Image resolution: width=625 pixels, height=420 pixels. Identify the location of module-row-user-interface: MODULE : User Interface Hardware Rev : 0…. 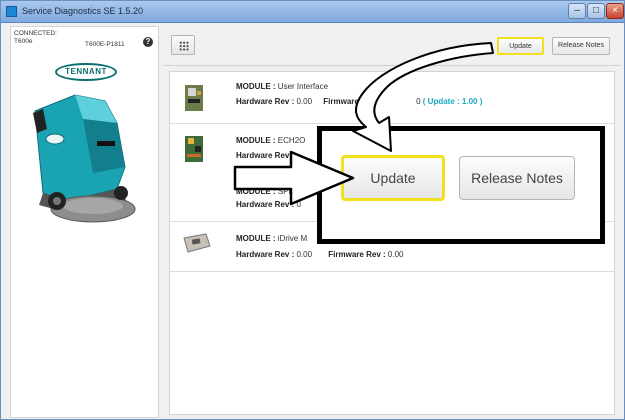
(392, 98).